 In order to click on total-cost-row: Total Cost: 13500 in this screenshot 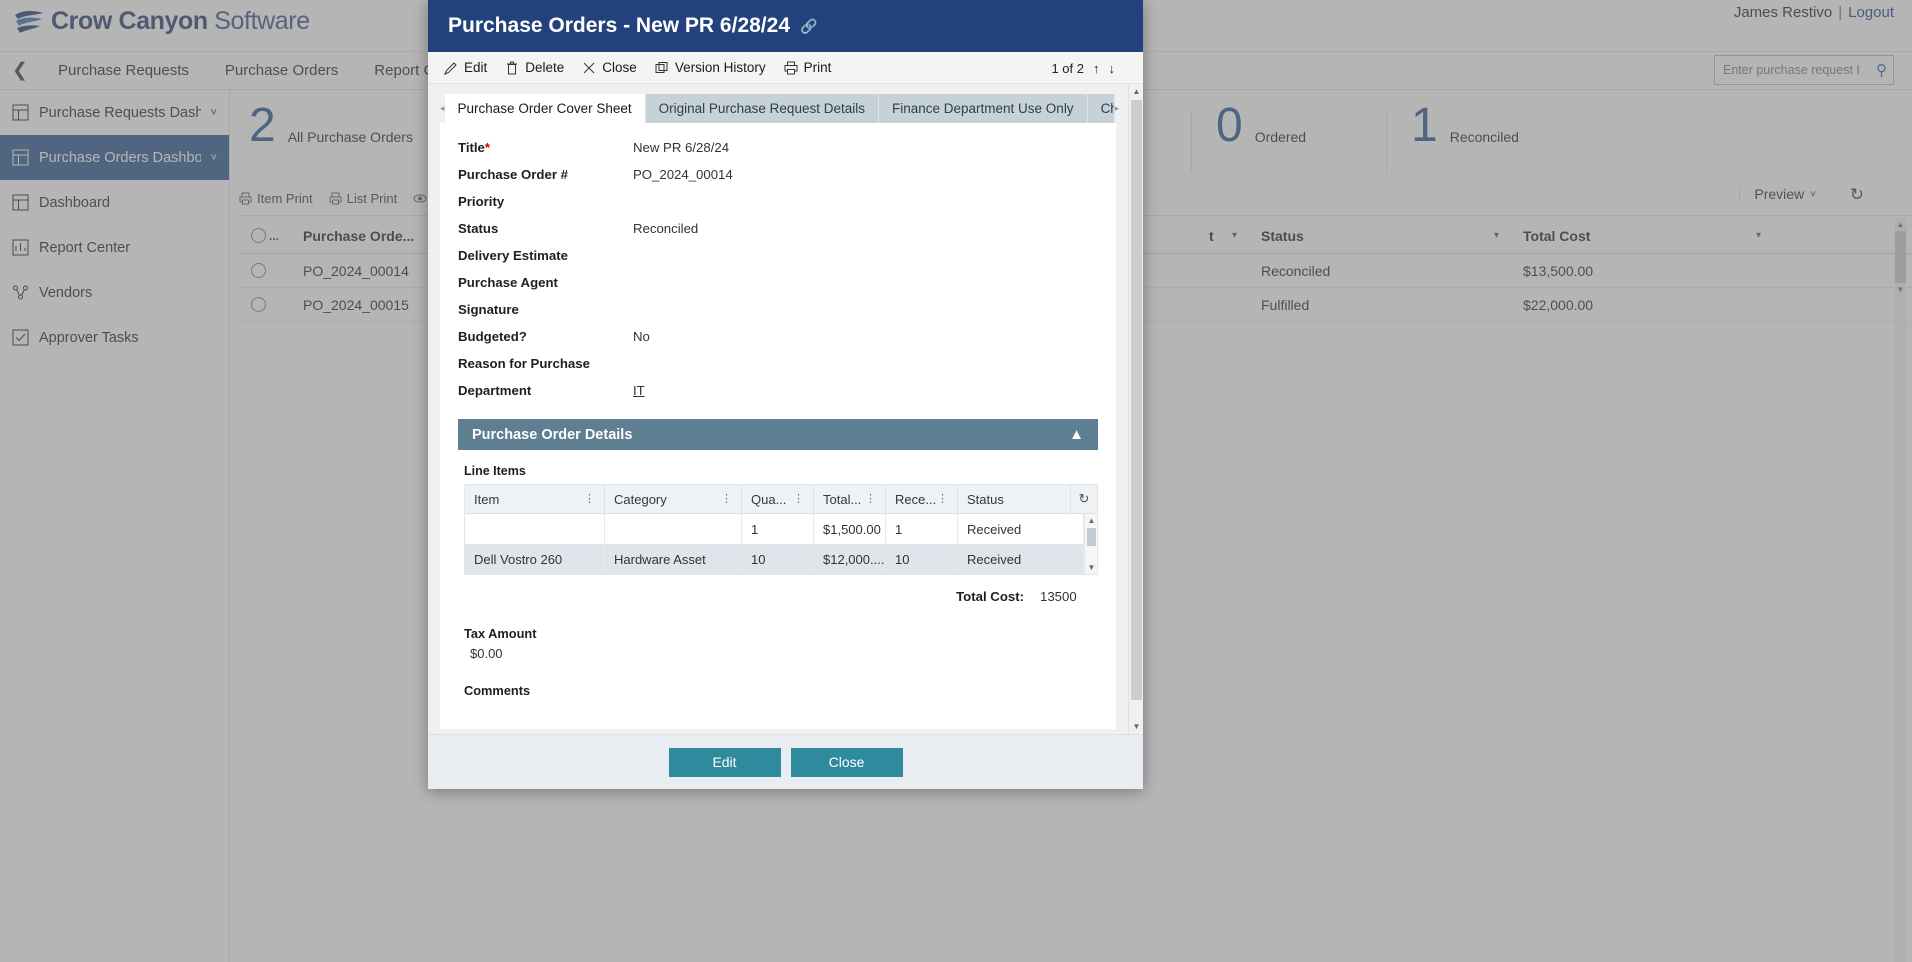, I will do `click(773, 596)`.